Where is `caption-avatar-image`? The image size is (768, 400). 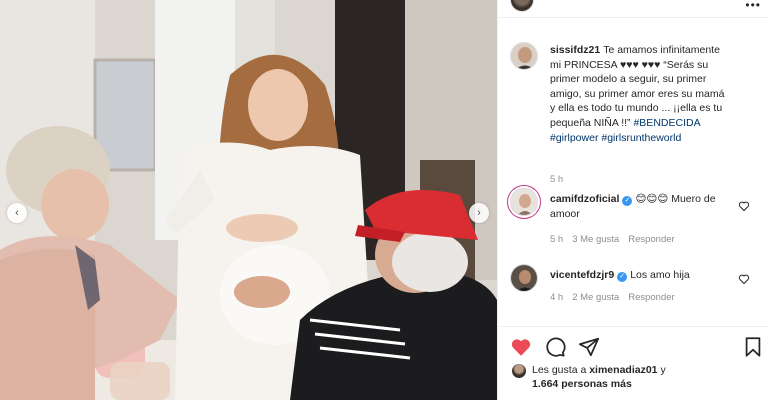
caption-avatar-image is located at coordinates (524, 56).